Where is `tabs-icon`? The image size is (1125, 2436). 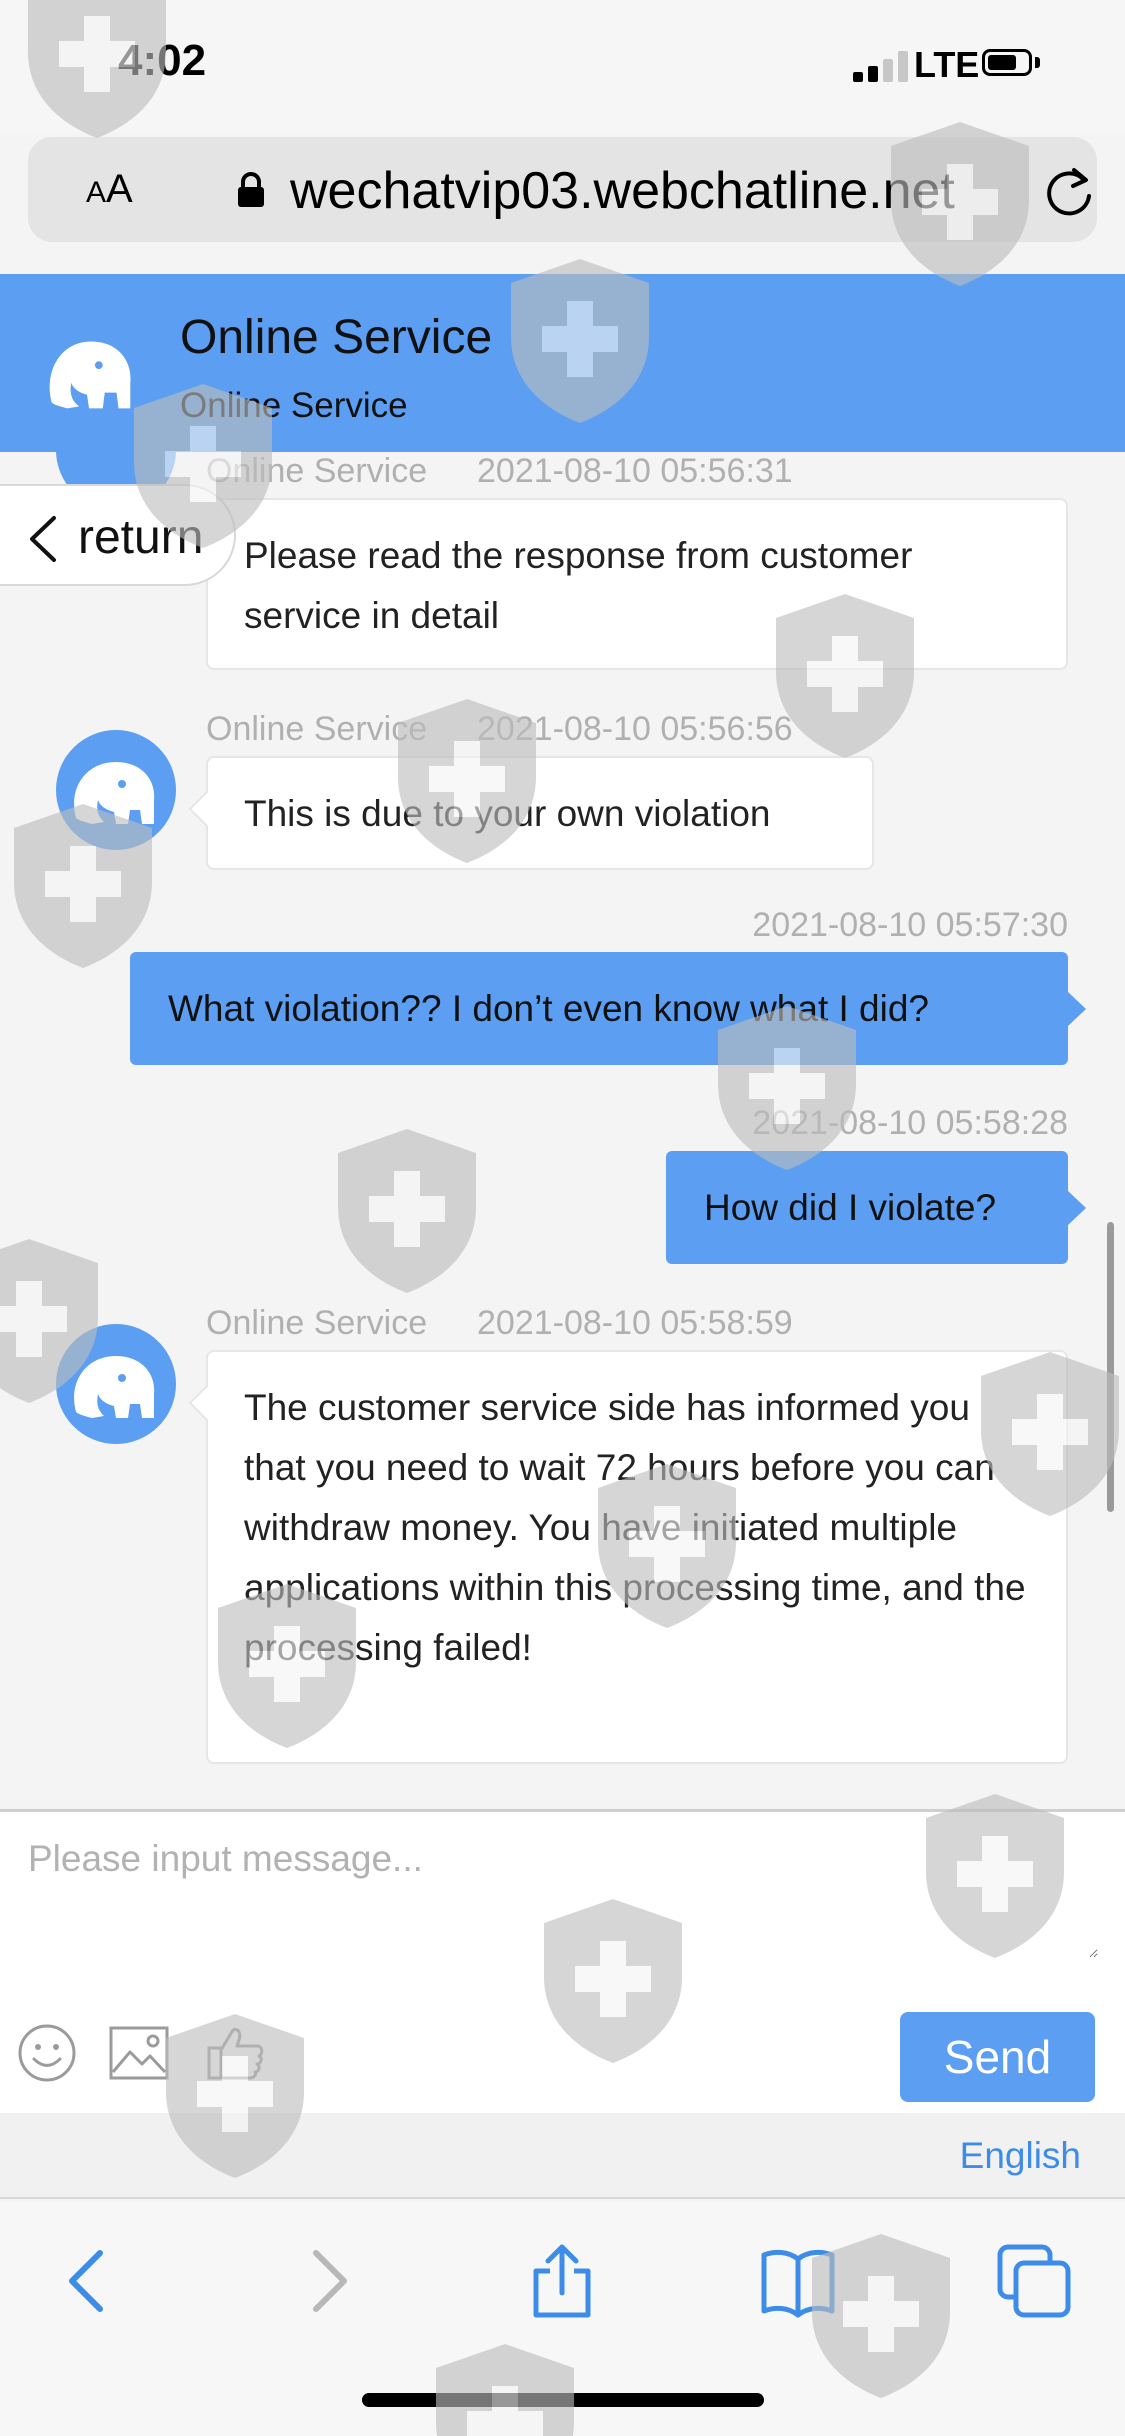 tabs-icon is located at coordinates (1034, 2281).